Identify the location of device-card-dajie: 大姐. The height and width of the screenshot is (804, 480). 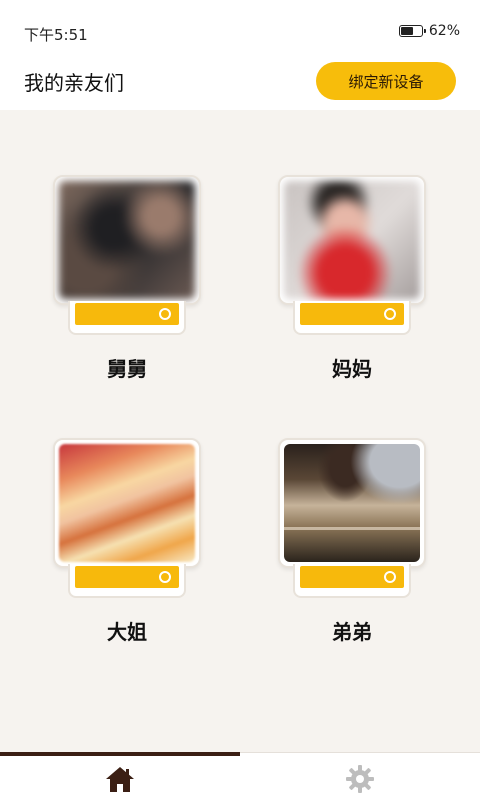
(123, 545).